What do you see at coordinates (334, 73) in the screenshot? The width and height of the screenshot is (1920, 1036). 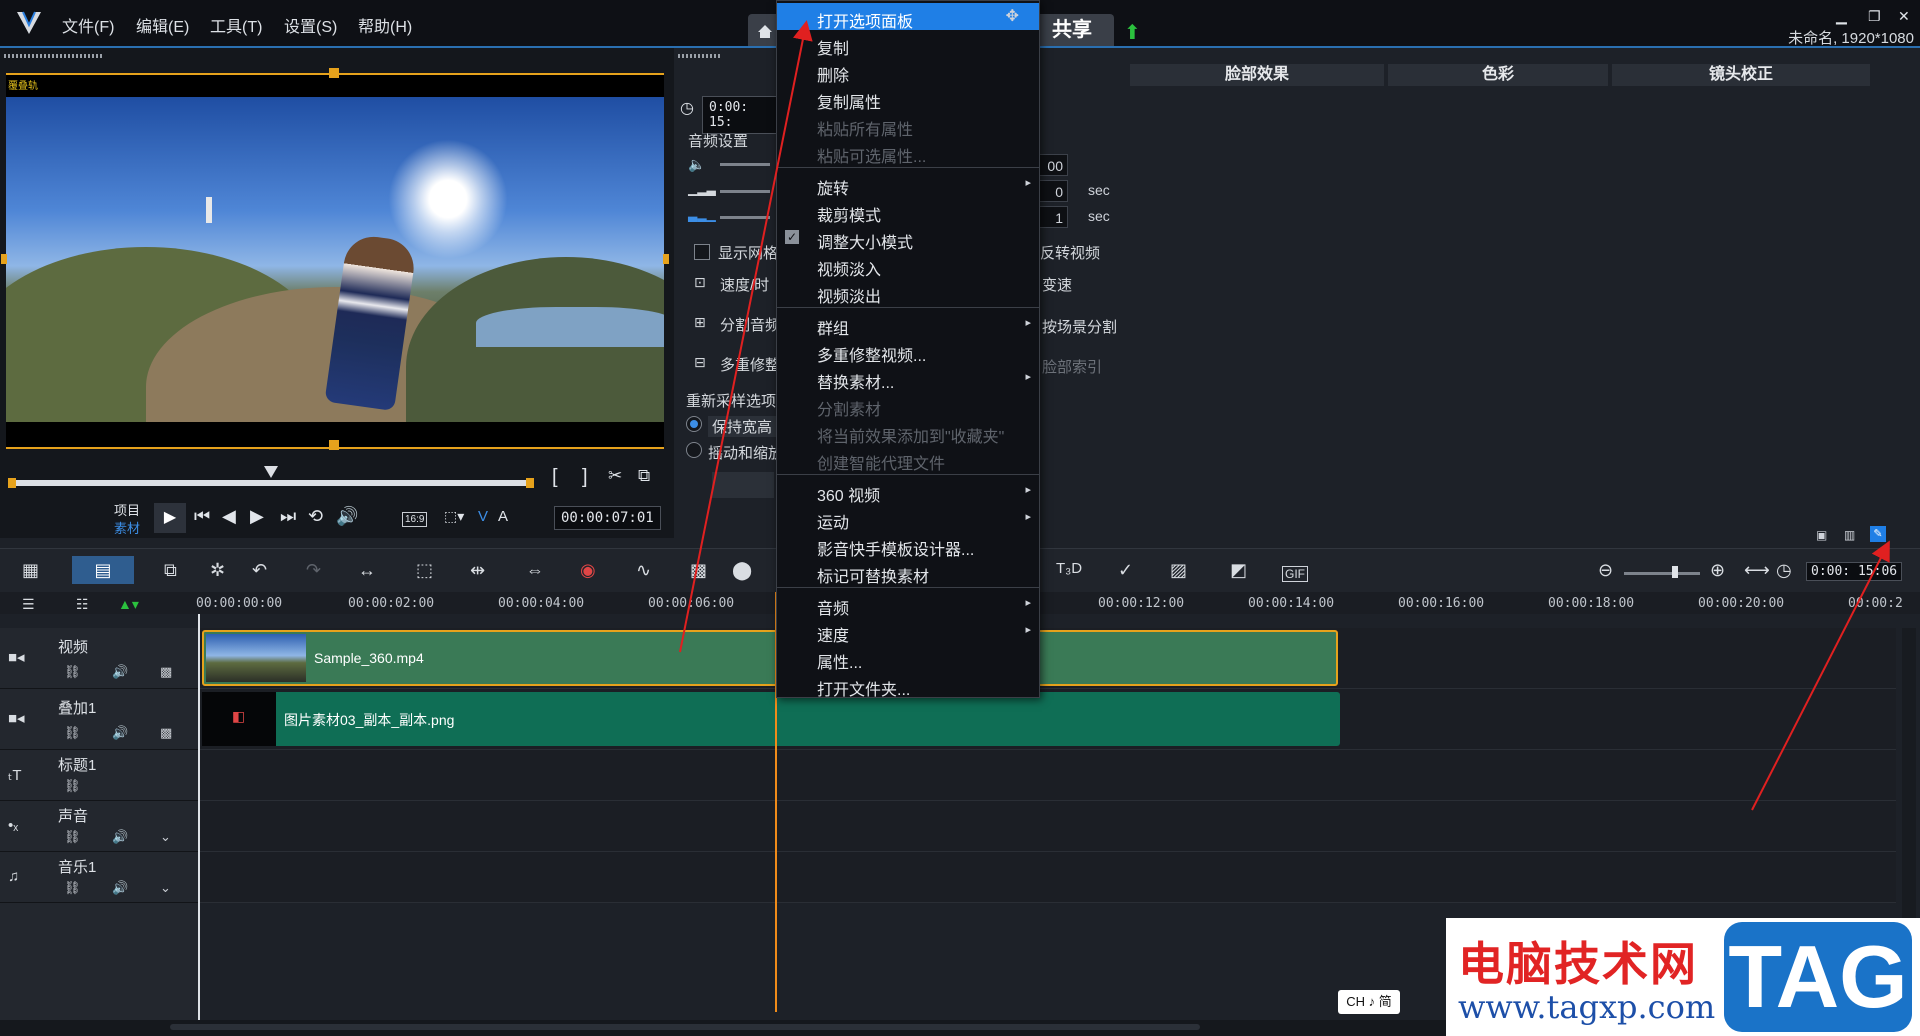 I see `resize-handle-top` at bounding box center [334, 73].